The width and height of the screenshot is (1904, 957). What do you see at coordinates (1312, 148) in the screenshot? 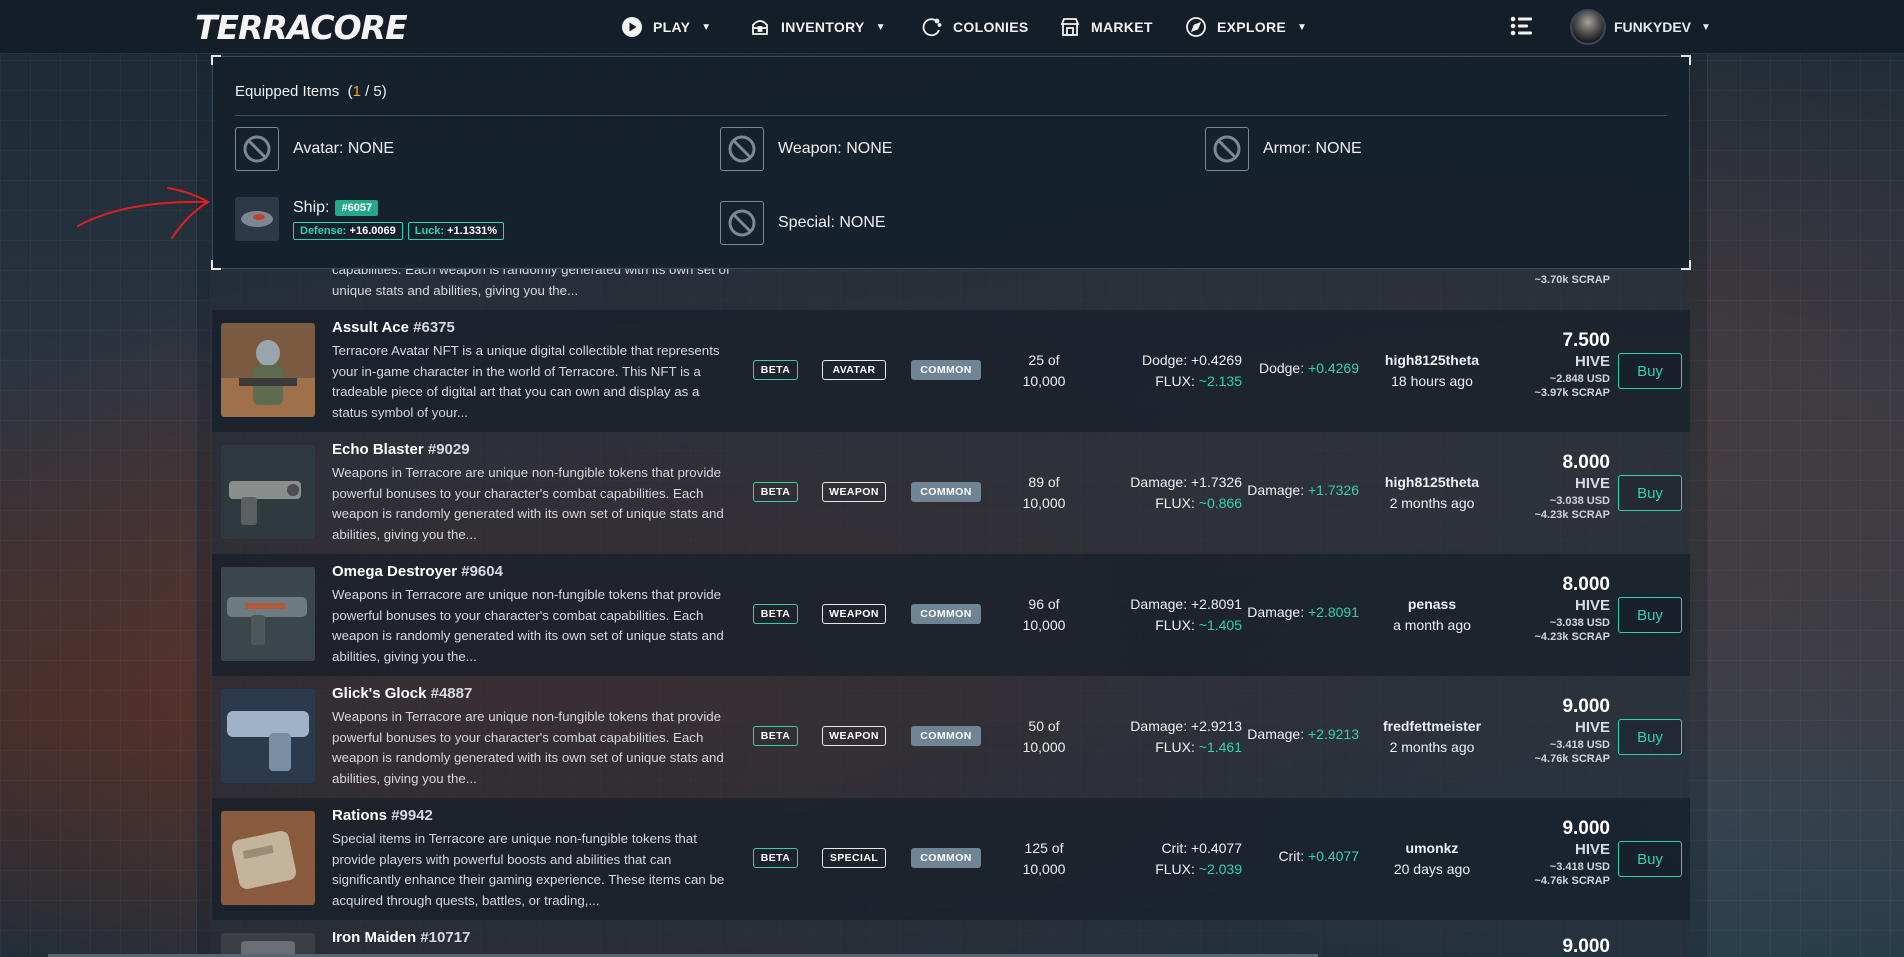
I see `slot-armor-label: Armor: NONE` at bounding box center [1312, 148].